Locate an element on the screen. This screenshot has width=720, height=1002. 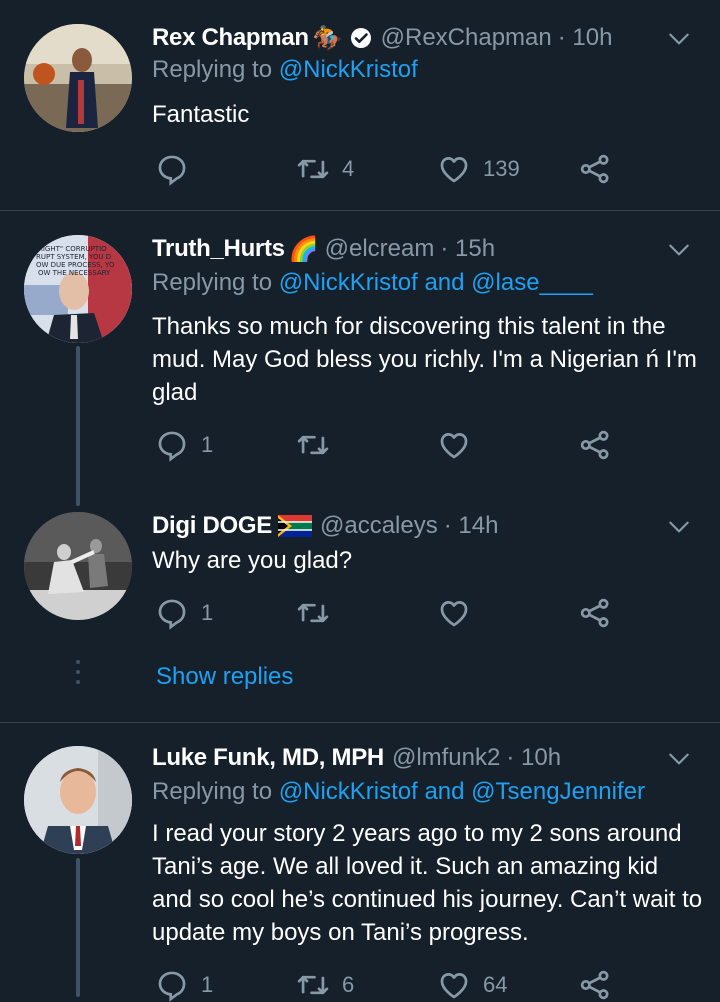
replying-to: Replying to @NickKristof is located at coordinates (285, 70).